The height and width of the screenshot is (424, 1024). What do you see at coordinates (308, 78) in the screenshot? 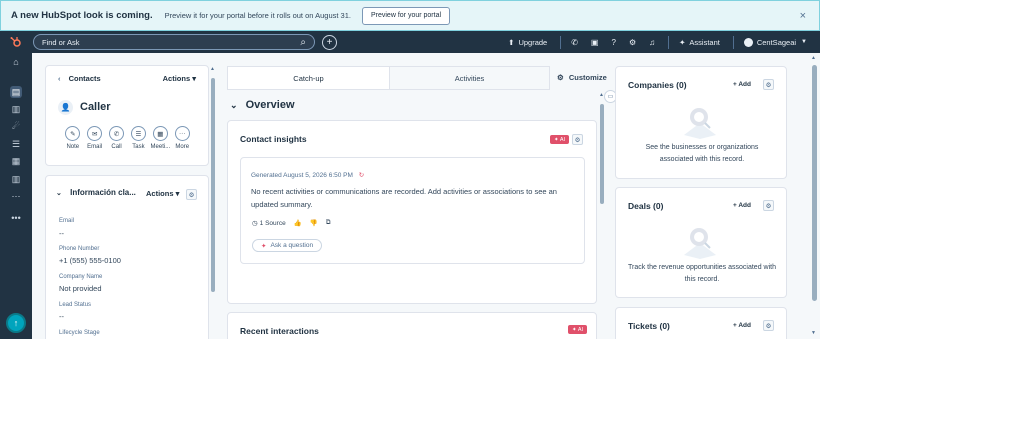
I see `tab-catch-up: Catch-up` at bounding box center [308, 78].